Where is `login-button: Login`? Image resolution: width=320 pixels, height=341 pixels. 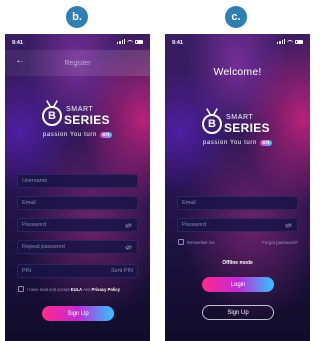 login-button: Login is located at coordinates (238, 284).